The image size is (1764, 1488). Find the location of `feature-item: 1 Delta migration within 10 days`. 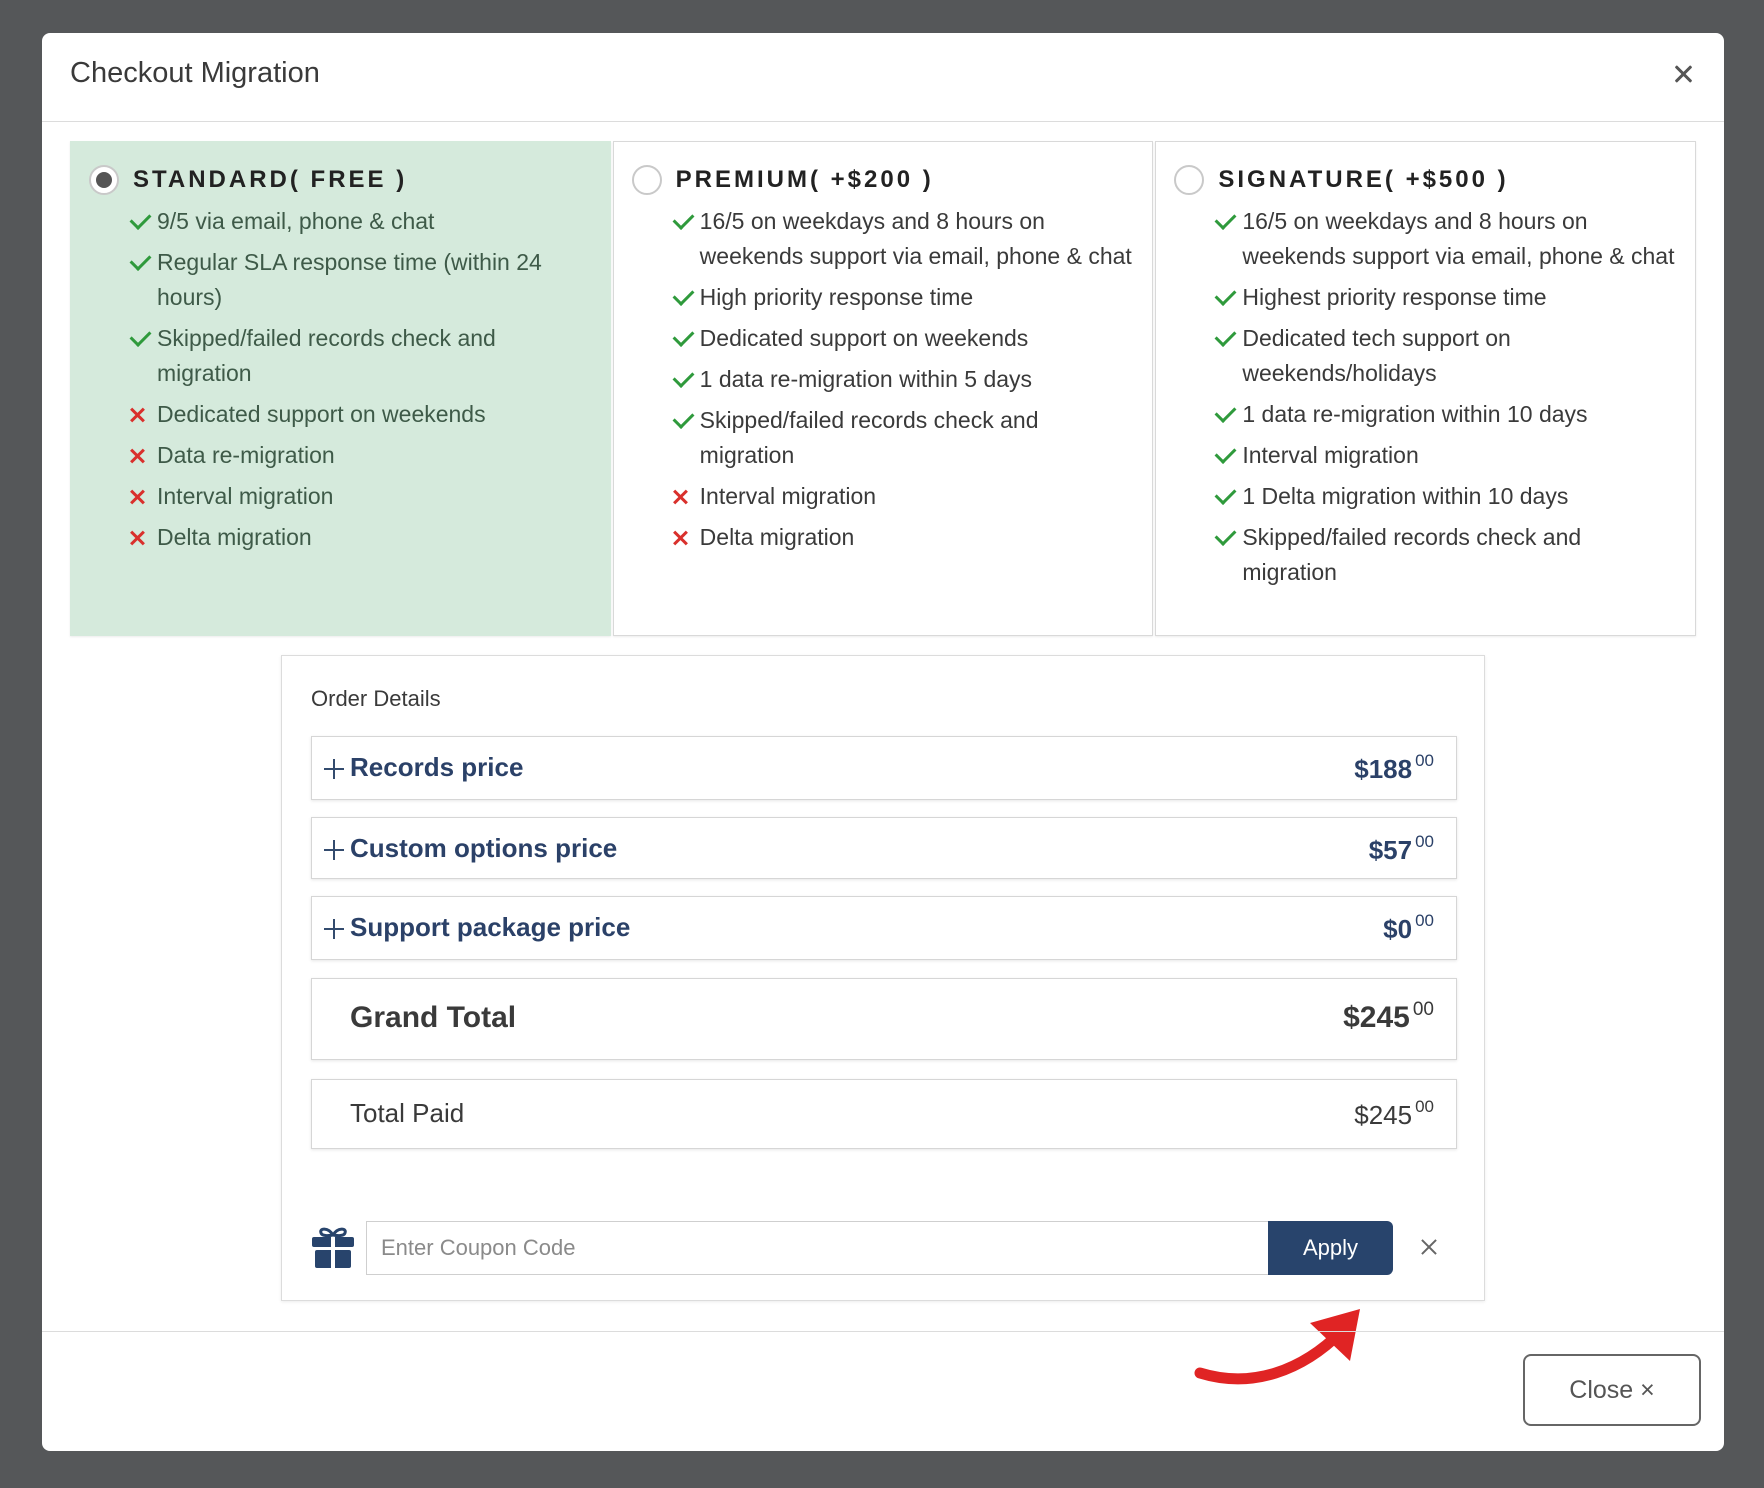

feature-item: 1 Delta migration within 10 days is located at coordinates (1443, 496).